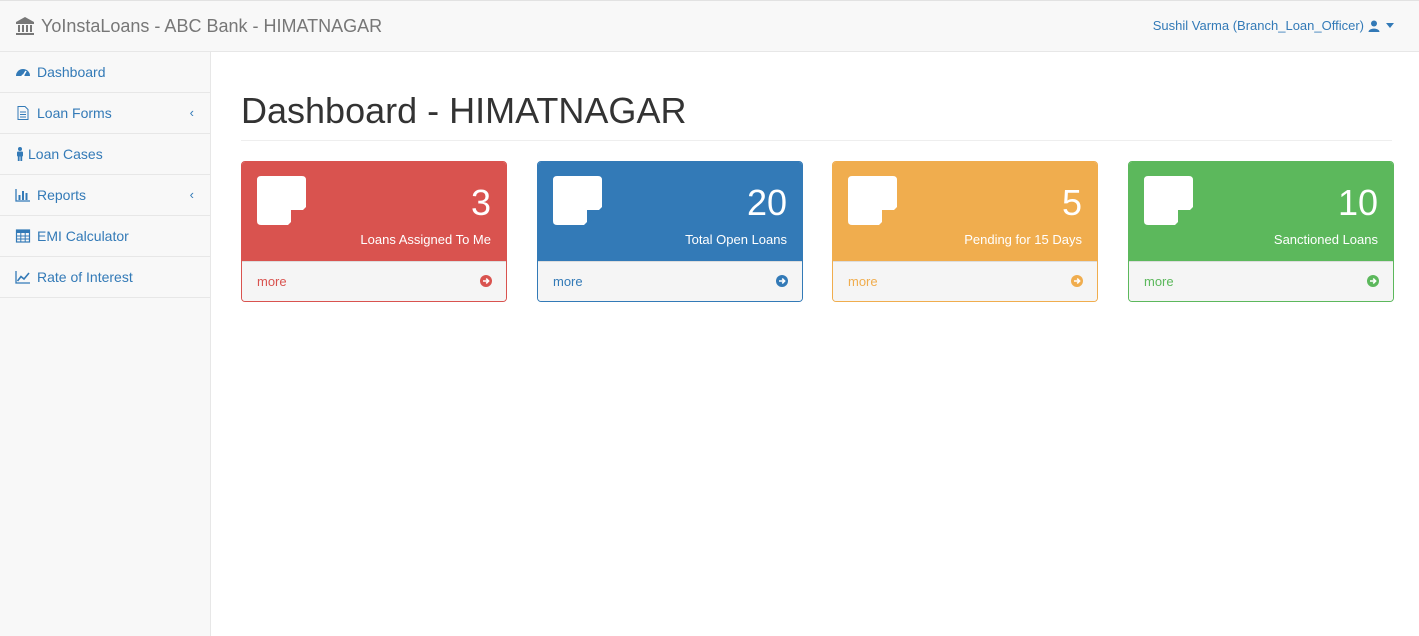  I want to click on panel-count: 20, so click(766, 202).